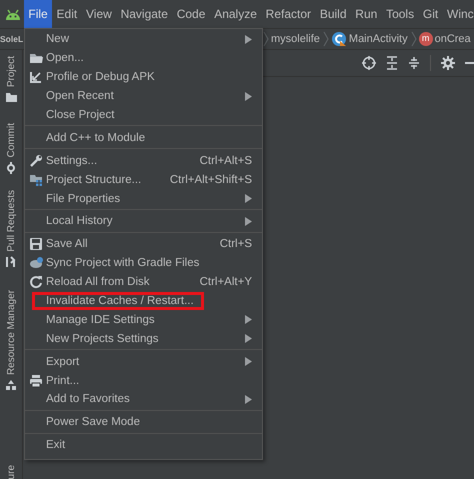  I want to click on settings-icon, so click(448, 63).